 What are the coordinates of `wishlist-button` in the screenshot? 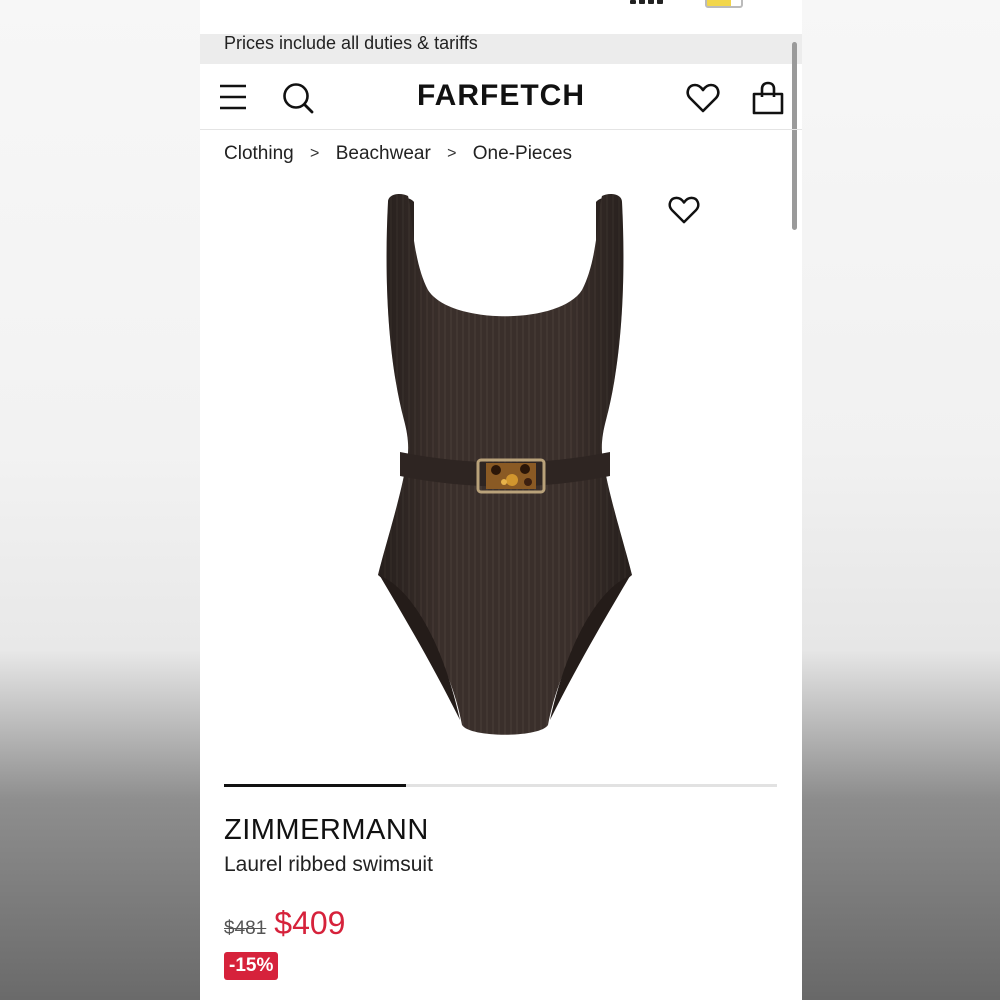 It's located at (703, 98).